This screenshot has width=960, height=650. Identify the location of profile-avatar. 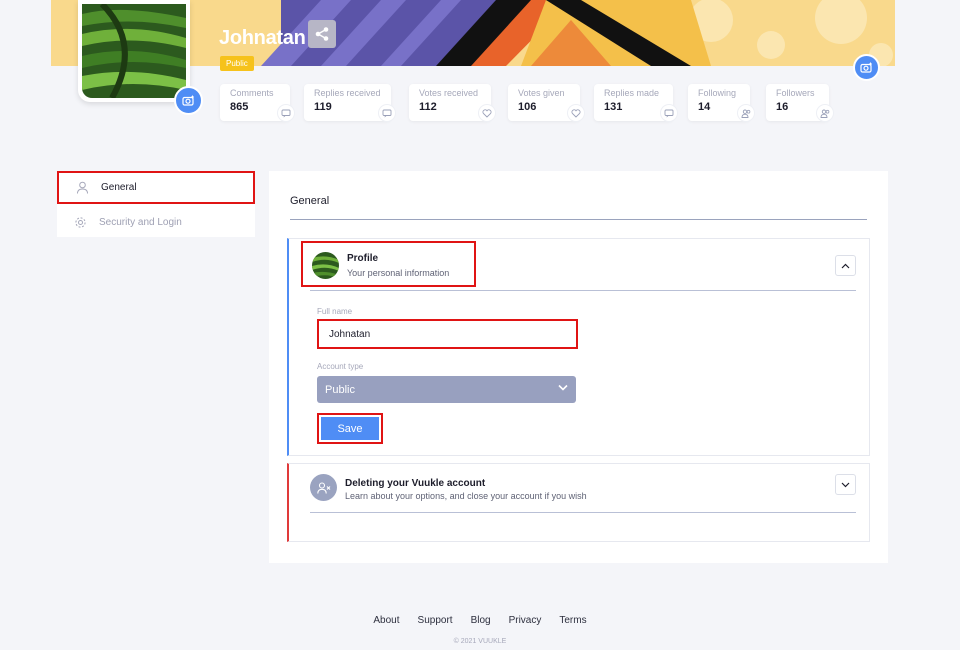
(134, 51).